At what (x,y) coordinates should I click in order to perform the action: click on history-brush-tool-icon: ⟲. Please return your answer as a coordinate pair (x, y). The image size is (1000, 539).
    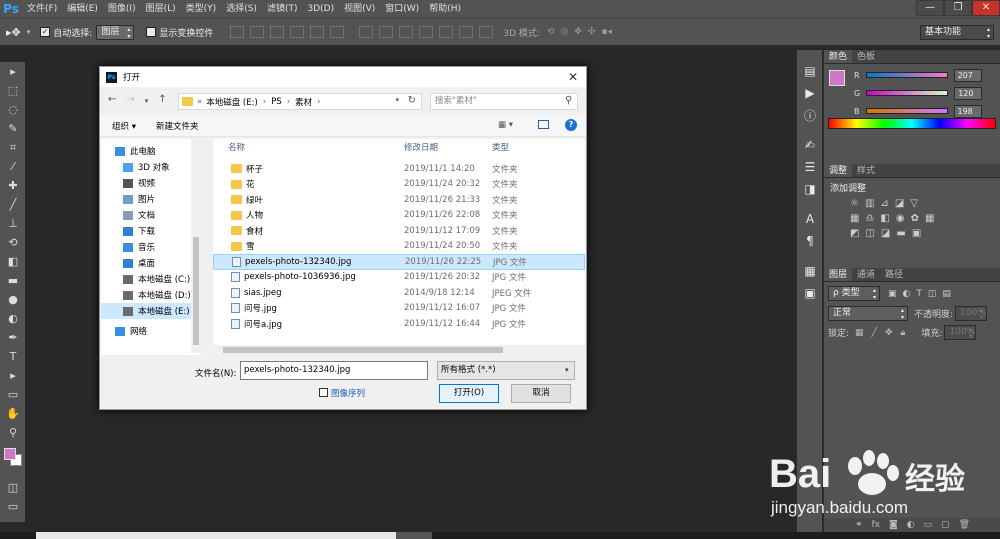
    Looking at the image, I should click on (13, 242).